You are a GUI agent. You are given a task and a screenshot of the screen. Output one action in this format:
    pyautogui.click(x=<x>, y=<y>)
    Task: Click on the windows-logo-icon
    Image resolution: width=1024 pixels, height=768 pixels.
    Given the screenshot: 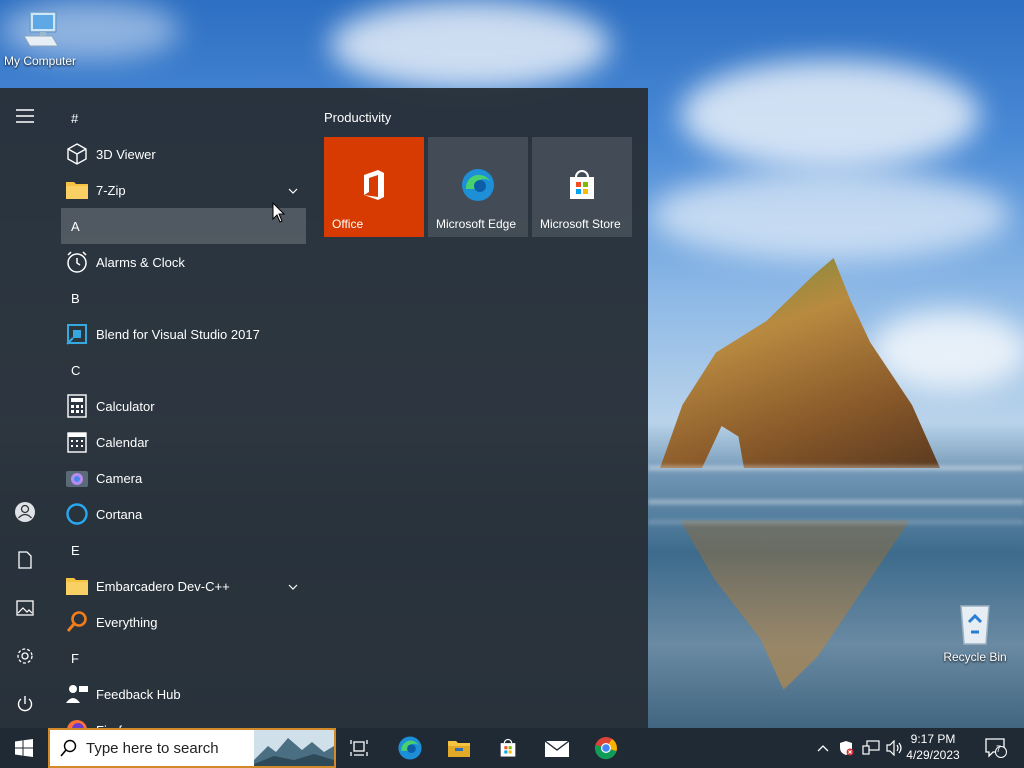 What is the action you would take?
    pyautogui.click(x=24, y=748)
    